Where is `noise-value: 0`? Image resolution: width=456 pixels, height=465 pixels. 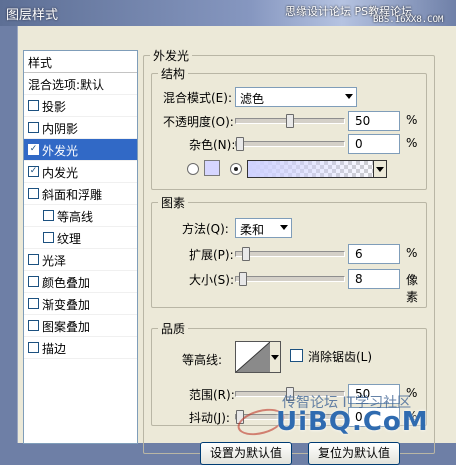
noise-value: 0 is located at coordinates (359, 144).